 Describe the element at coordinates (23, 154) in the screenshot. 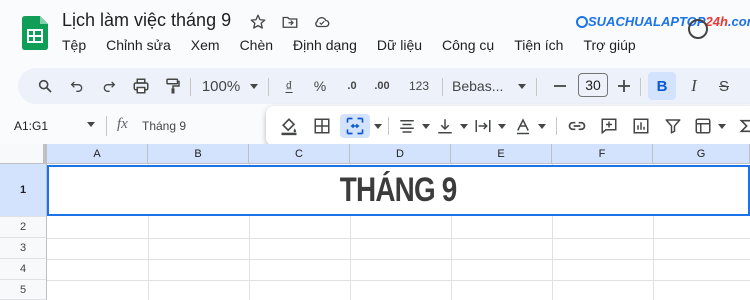

I see `select-all-corner` at that location.